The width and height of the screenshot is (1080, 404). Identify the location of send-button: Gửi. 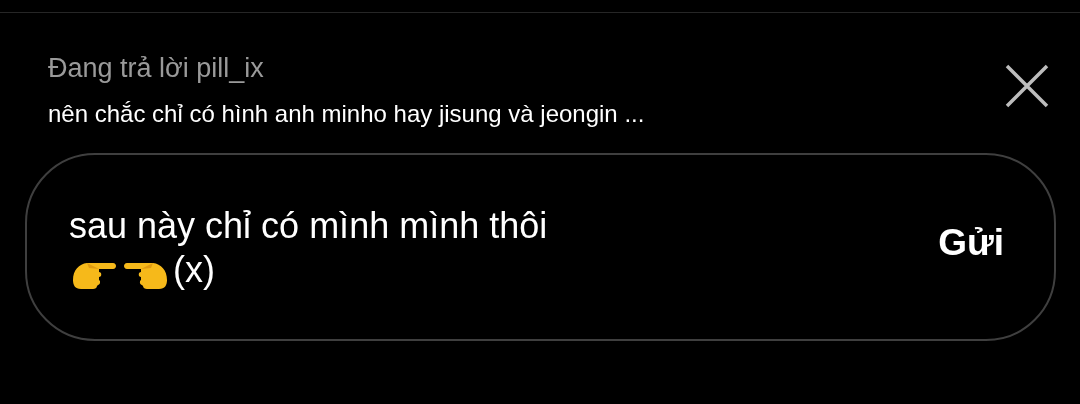
(971, 243).